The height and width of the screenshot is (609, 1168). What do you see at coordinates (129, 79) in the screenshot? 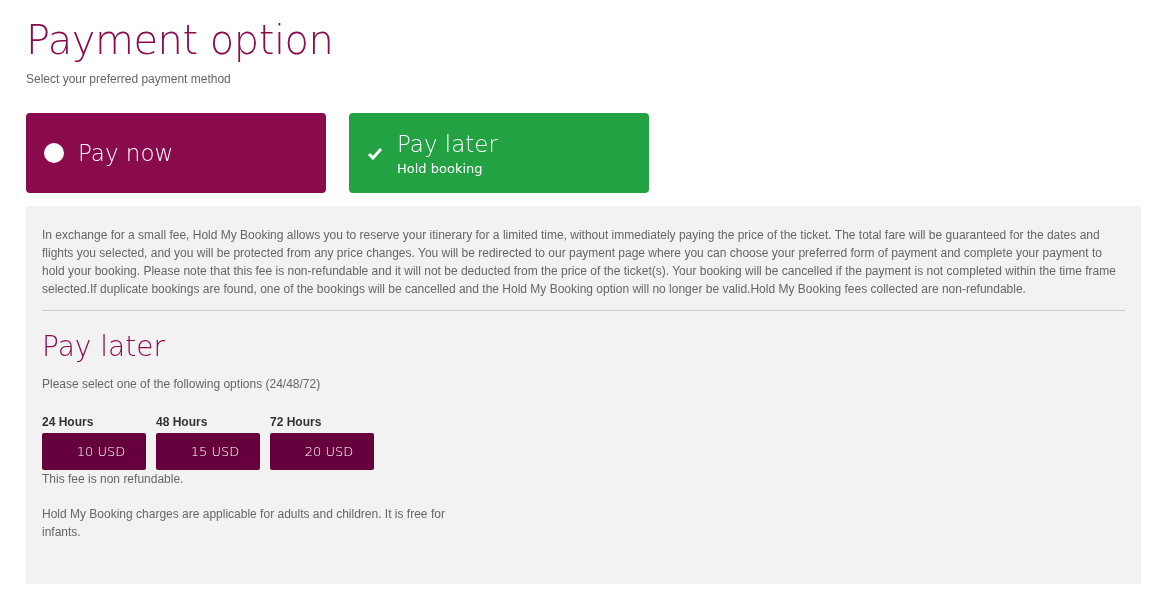
I see `page-subtitle: Select your preferred payment method` at bounding box center [129, 79].